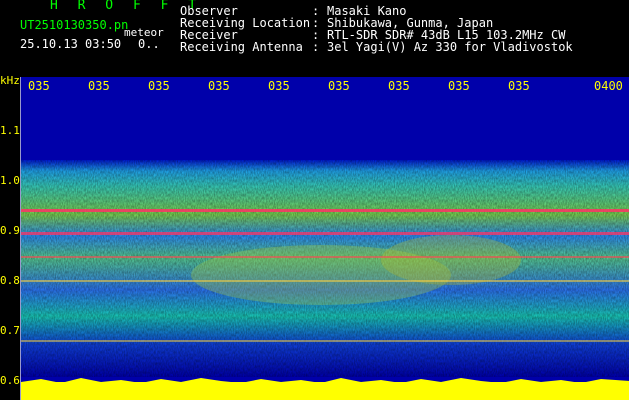 The width and height of the screenshot is (629, 400). I want to click on y-tick: 0.6, so click(10, 380).